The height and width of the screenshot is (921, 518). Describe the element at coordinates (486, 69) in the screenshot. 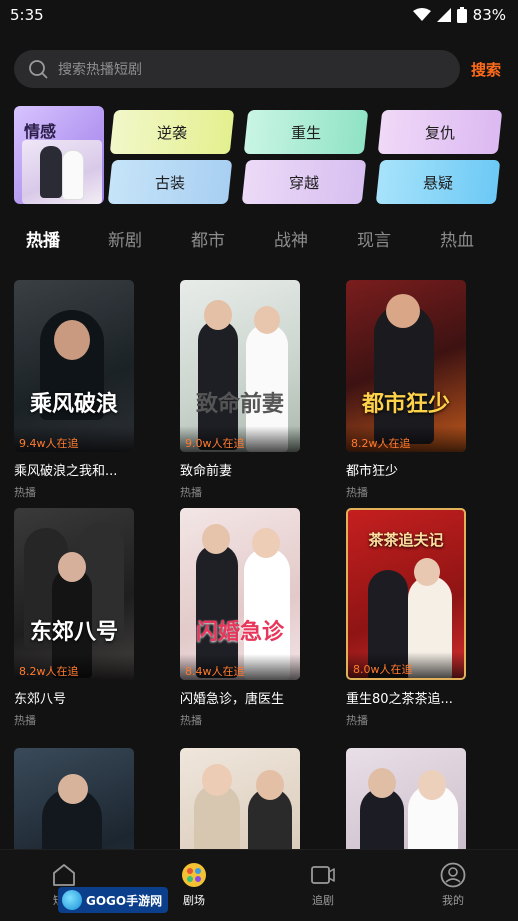

I see `search-button: 搜索` at that location.